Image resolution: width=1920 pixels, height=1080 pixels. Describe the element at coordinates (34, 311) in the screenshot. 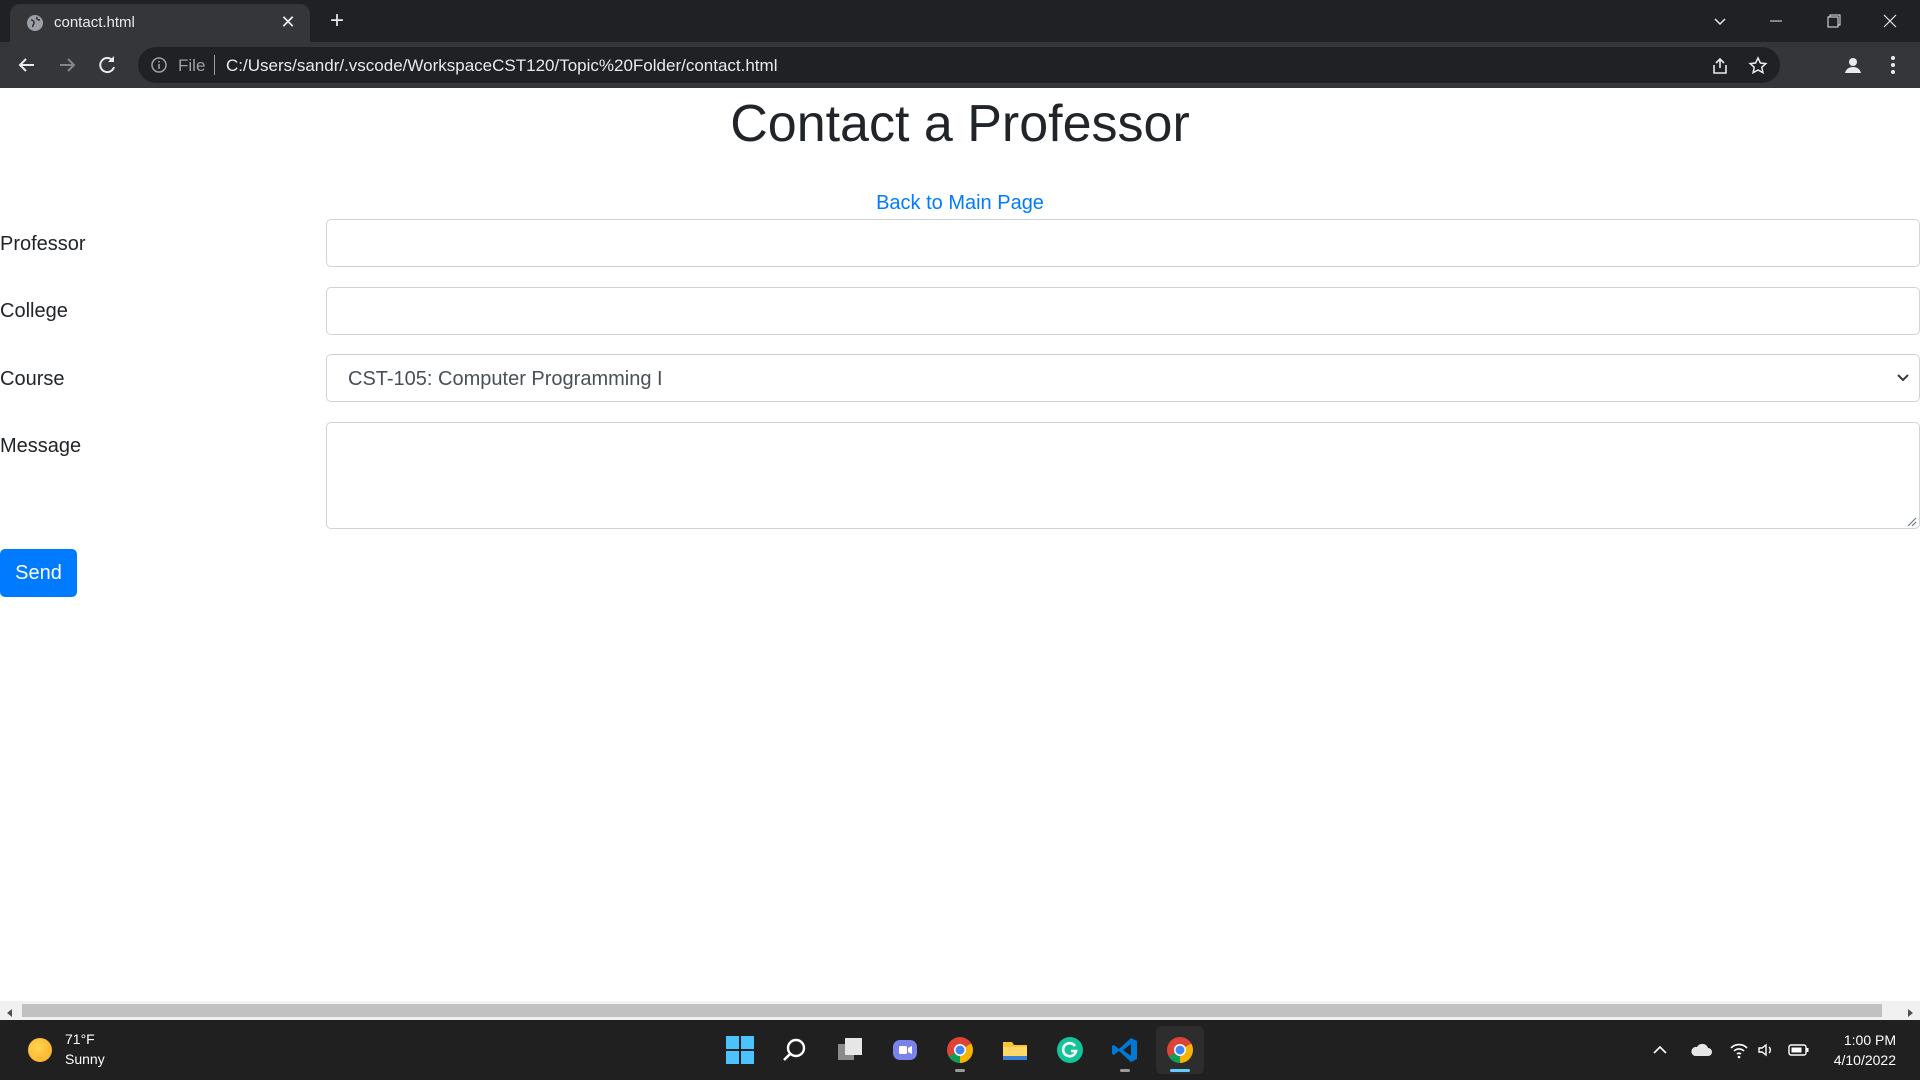

I see `college-label: College` at that location.